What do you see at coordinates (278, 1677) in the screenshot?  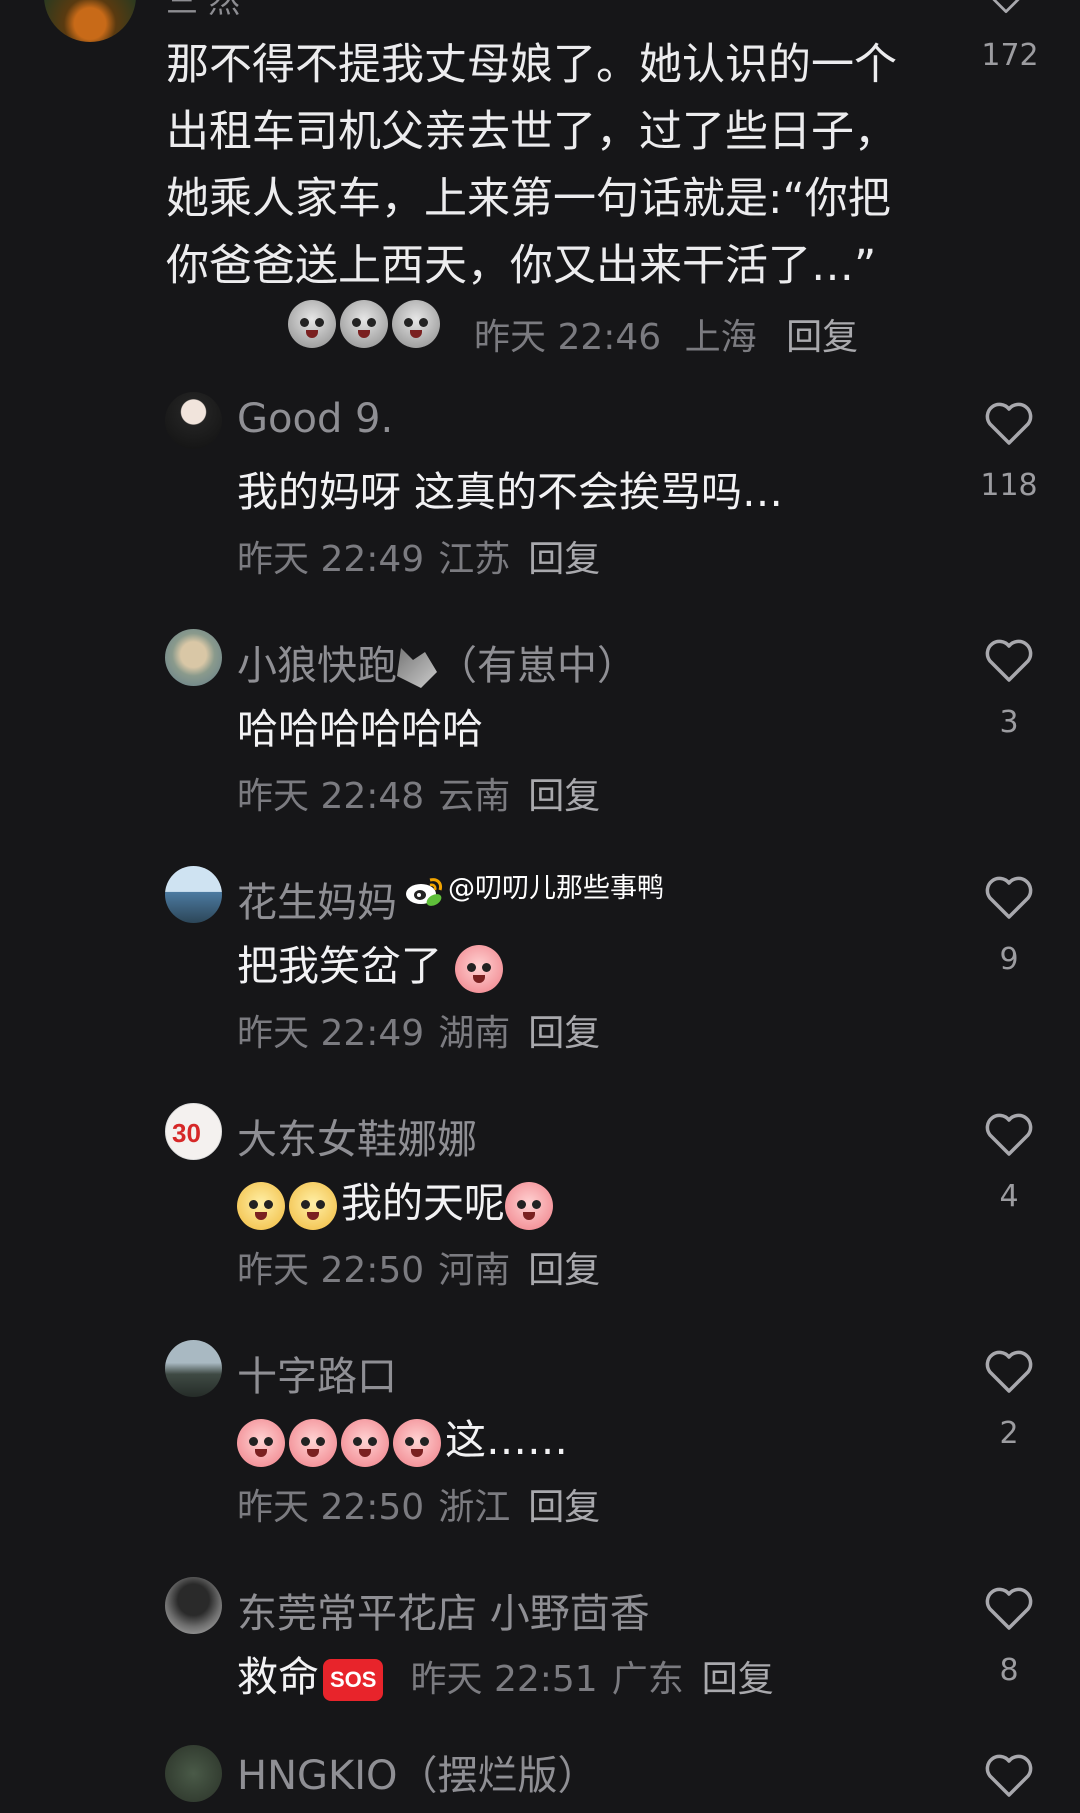 I see `comment-text-content: 救命` at bounding box center [278, 1677].